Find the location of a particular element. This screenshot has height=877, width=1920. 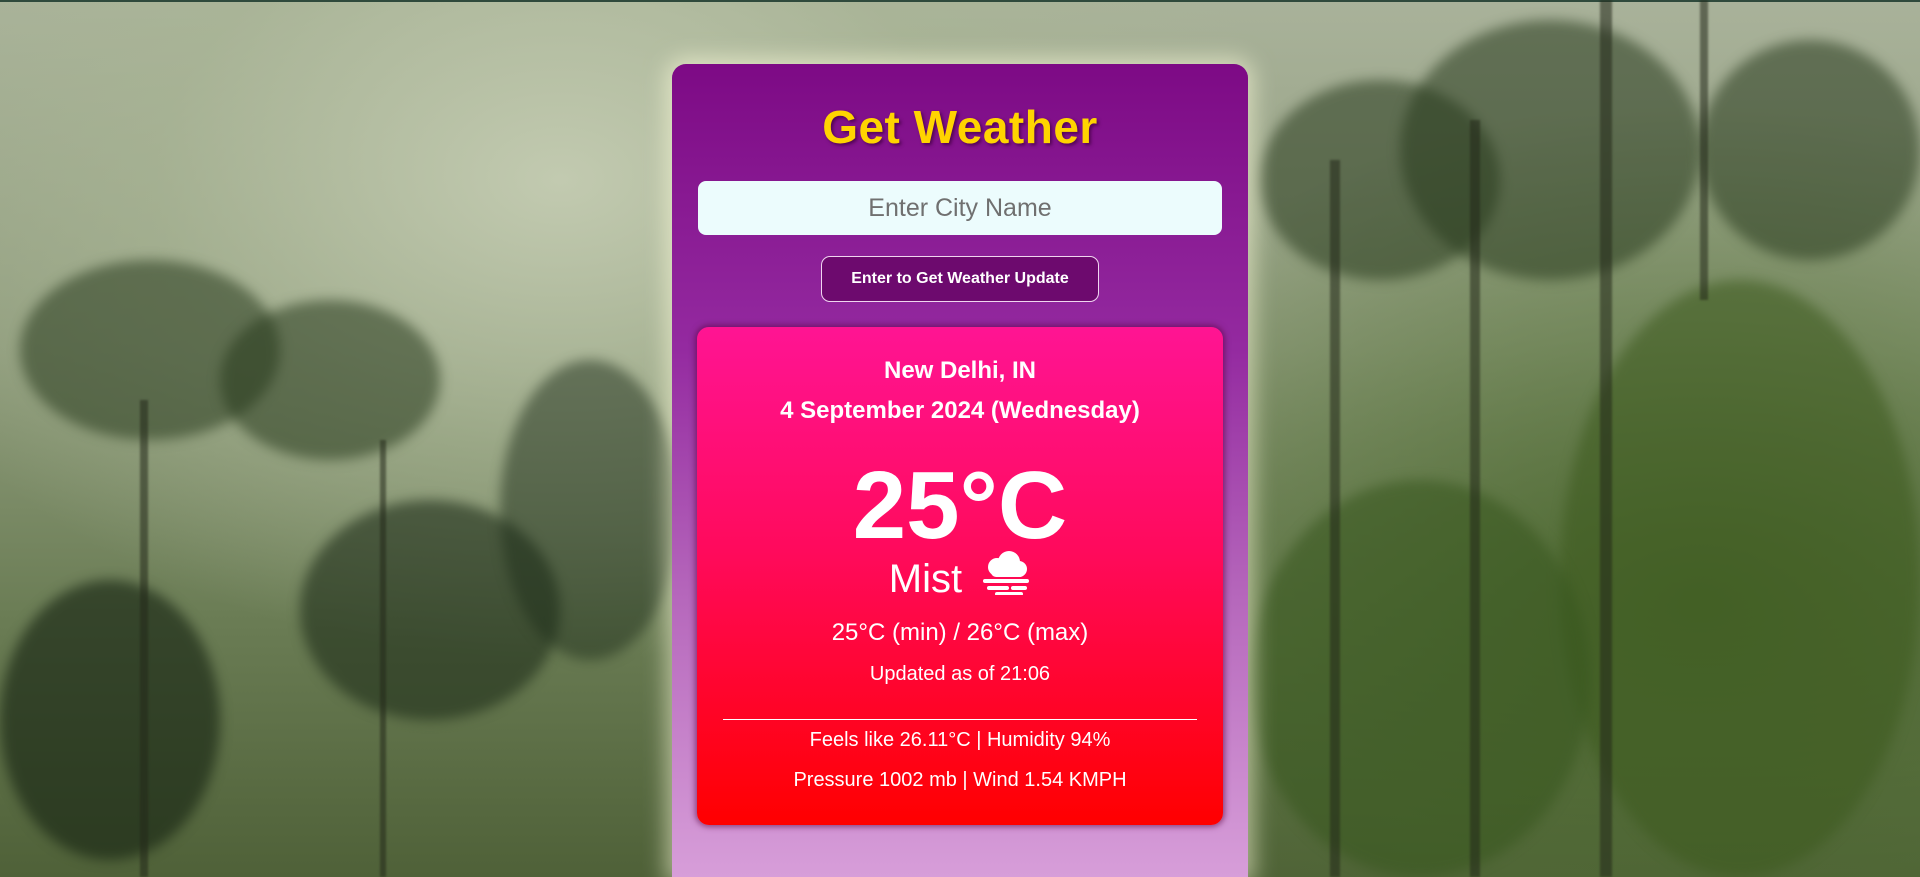

app-title: Get Weather is located at coordinates (960, 127).